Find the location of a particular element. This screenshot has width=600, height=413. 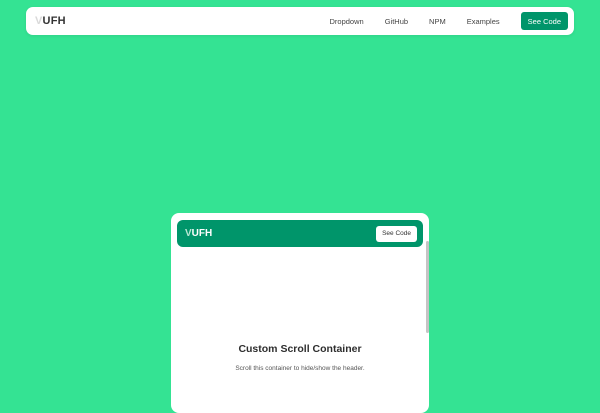

nav-link-examples: Examples is located at coordinates (483, 21).